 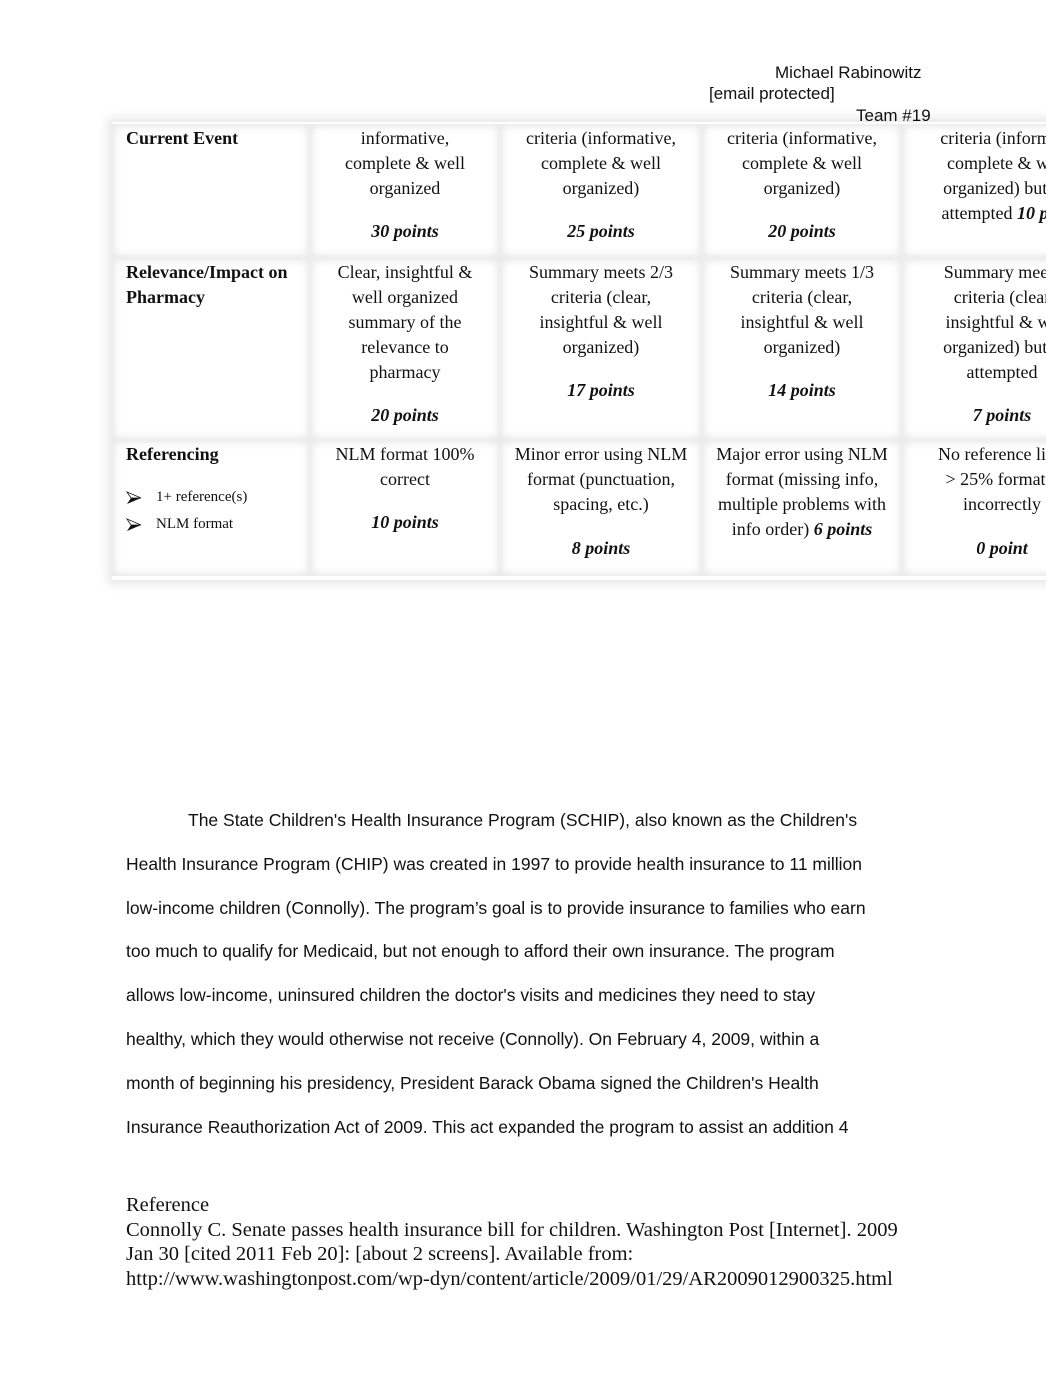 What do you see at coordinates (405, 138) in the screenshot?
I see `criteria-text: informative,` at bounding box center [405, 138].